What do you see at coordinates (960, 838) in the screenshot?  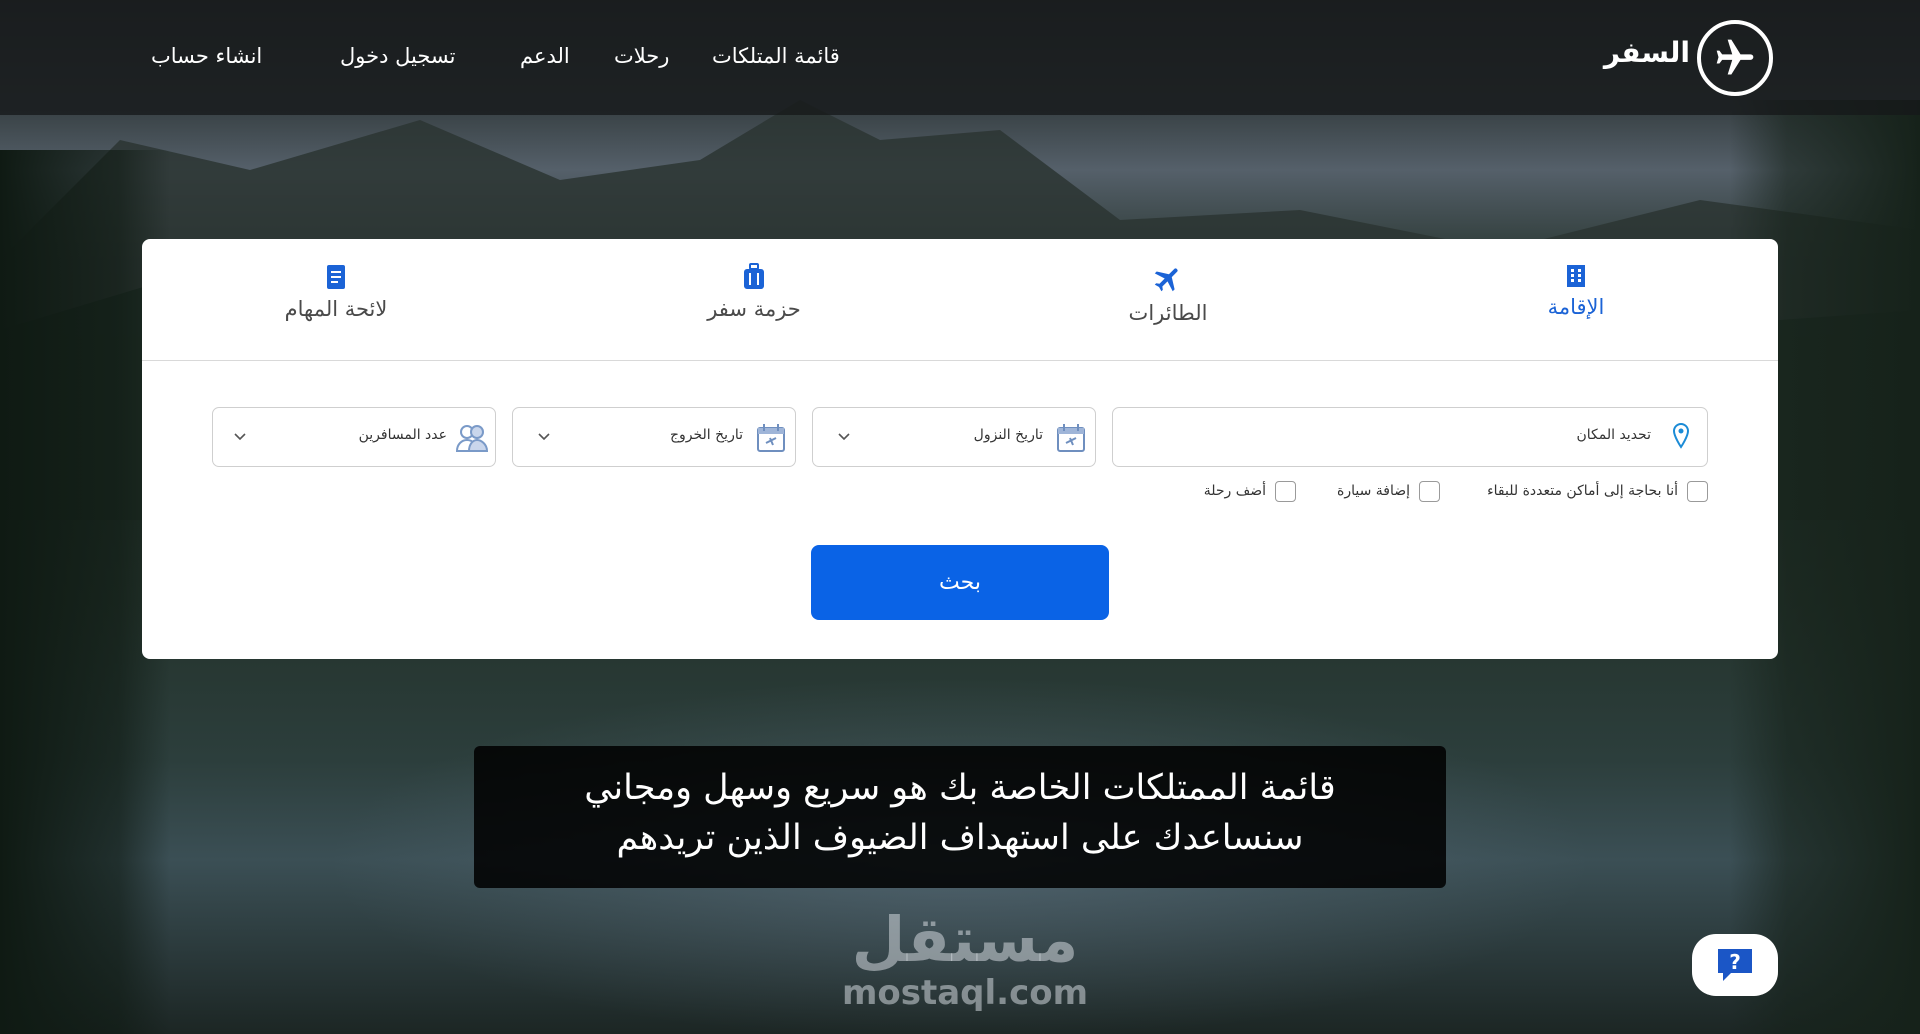 I see `tagline-line-2: سنساعدك على استهداف الضيوف الذين تريدهم` at bounding box center [960, 838].